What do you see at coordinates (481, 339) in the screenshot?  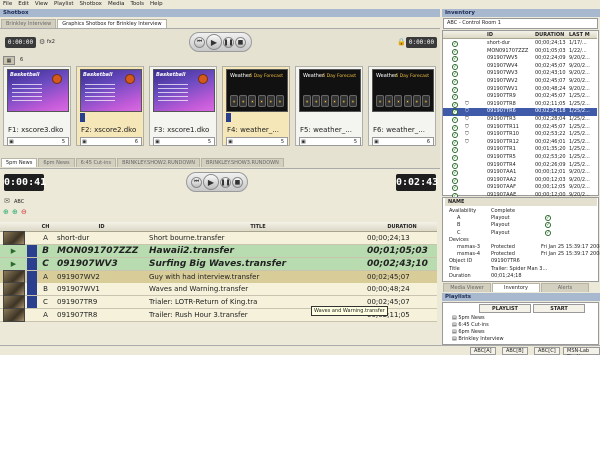 I see `playlist-name: Brinkley Interview` at bounding box center [481, 339].